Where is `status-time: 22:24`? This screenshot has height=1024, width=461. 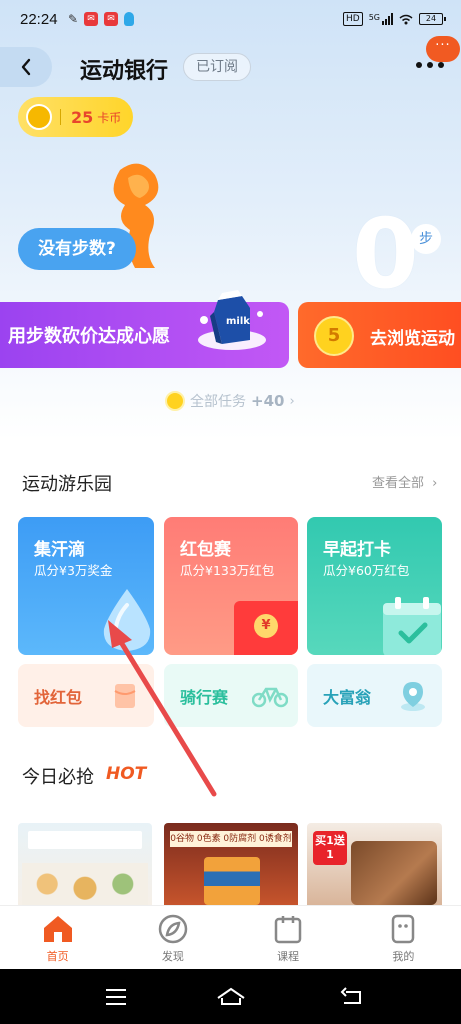
status-time: 22:24 is located at coordinates (39, 19).